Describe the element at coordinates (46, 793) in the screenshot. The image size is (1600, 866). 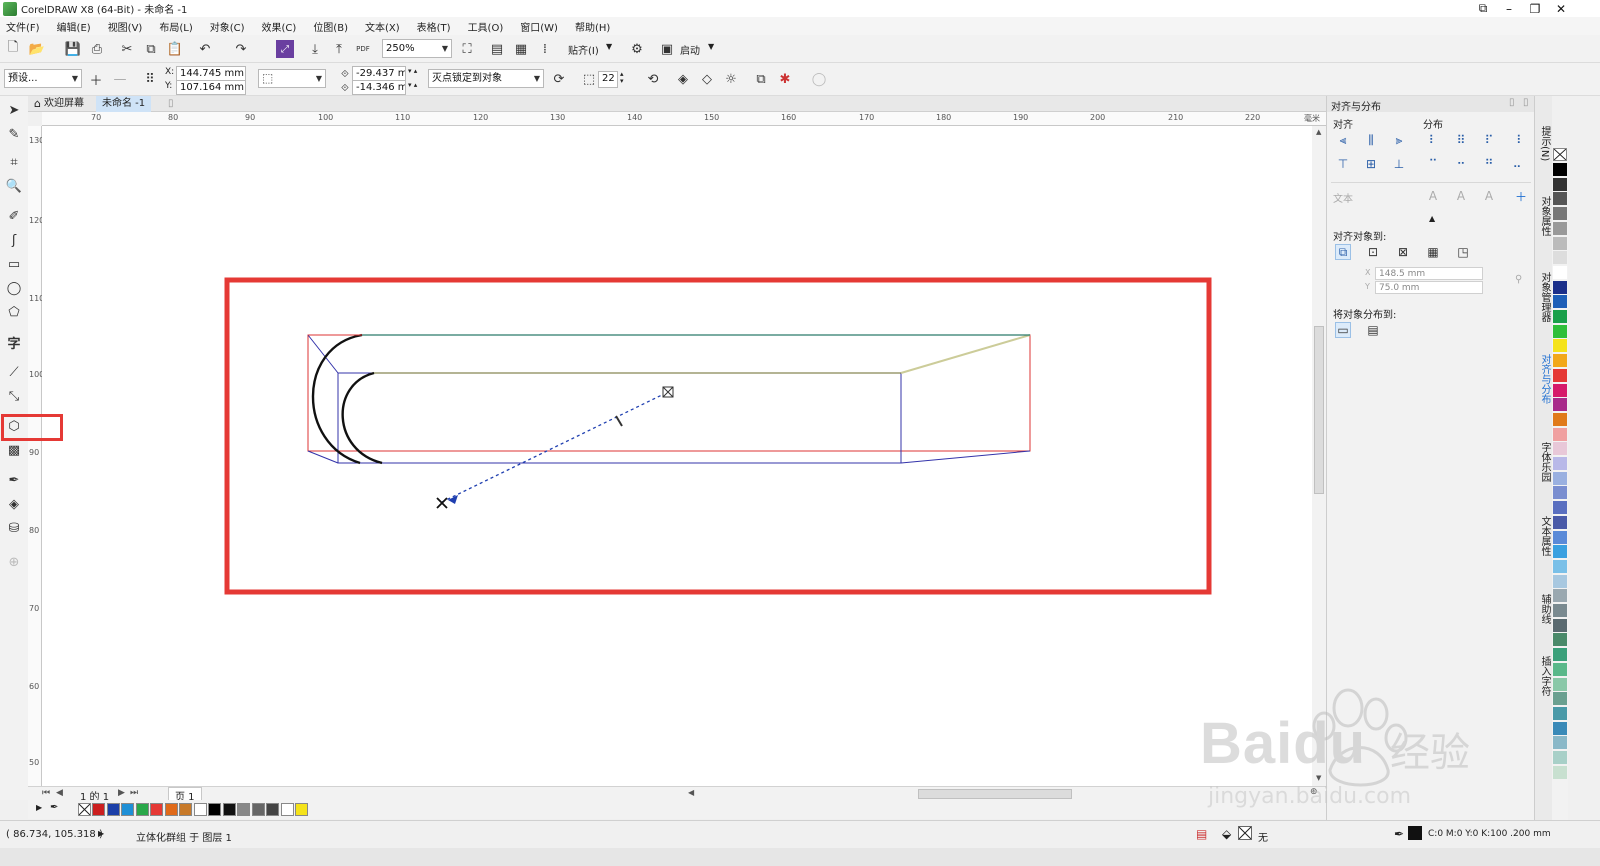
I see `first-page-icon: ⏮` at that location.